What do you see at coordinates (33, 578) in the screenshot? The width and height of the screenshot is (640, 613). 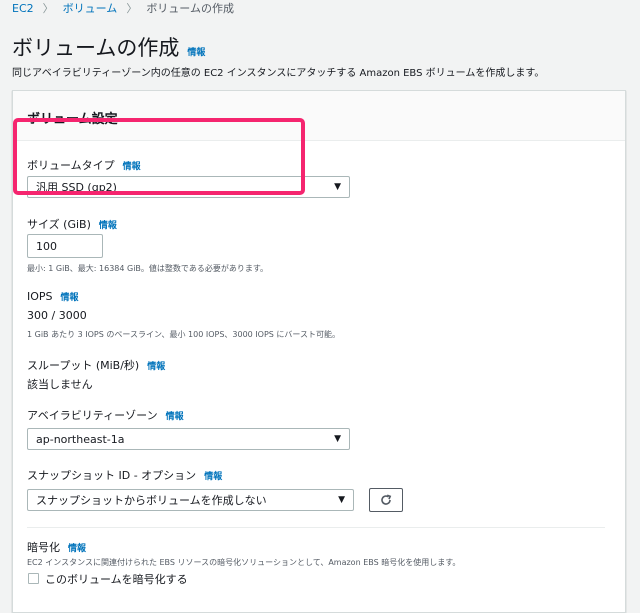 I see `encrypt-checkbox` at bounding box center [33, 578].